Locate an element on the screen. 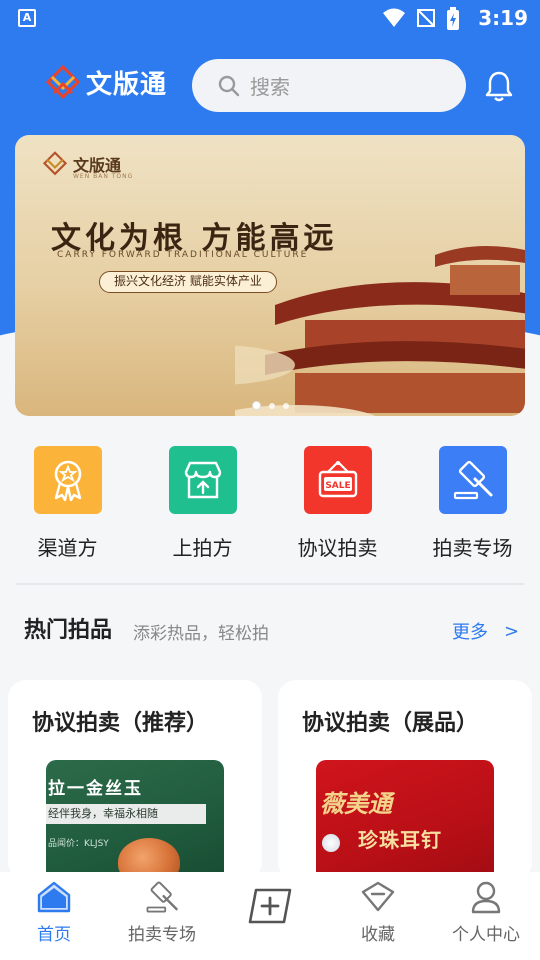  bottom-nav: 首页 拍卖专场 收藏 个人中心 is located at coordinates (270, 916).